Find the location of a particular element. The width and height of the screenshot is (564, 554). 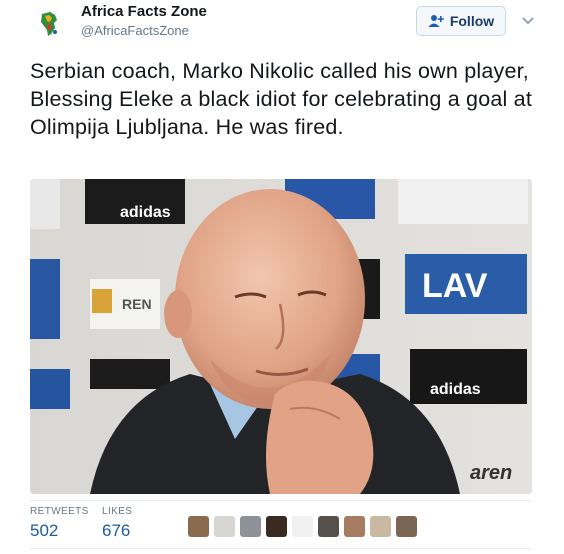

tweet-stats: RETWEETS 502 LIKES 676 is located at coordinates (281, 526).